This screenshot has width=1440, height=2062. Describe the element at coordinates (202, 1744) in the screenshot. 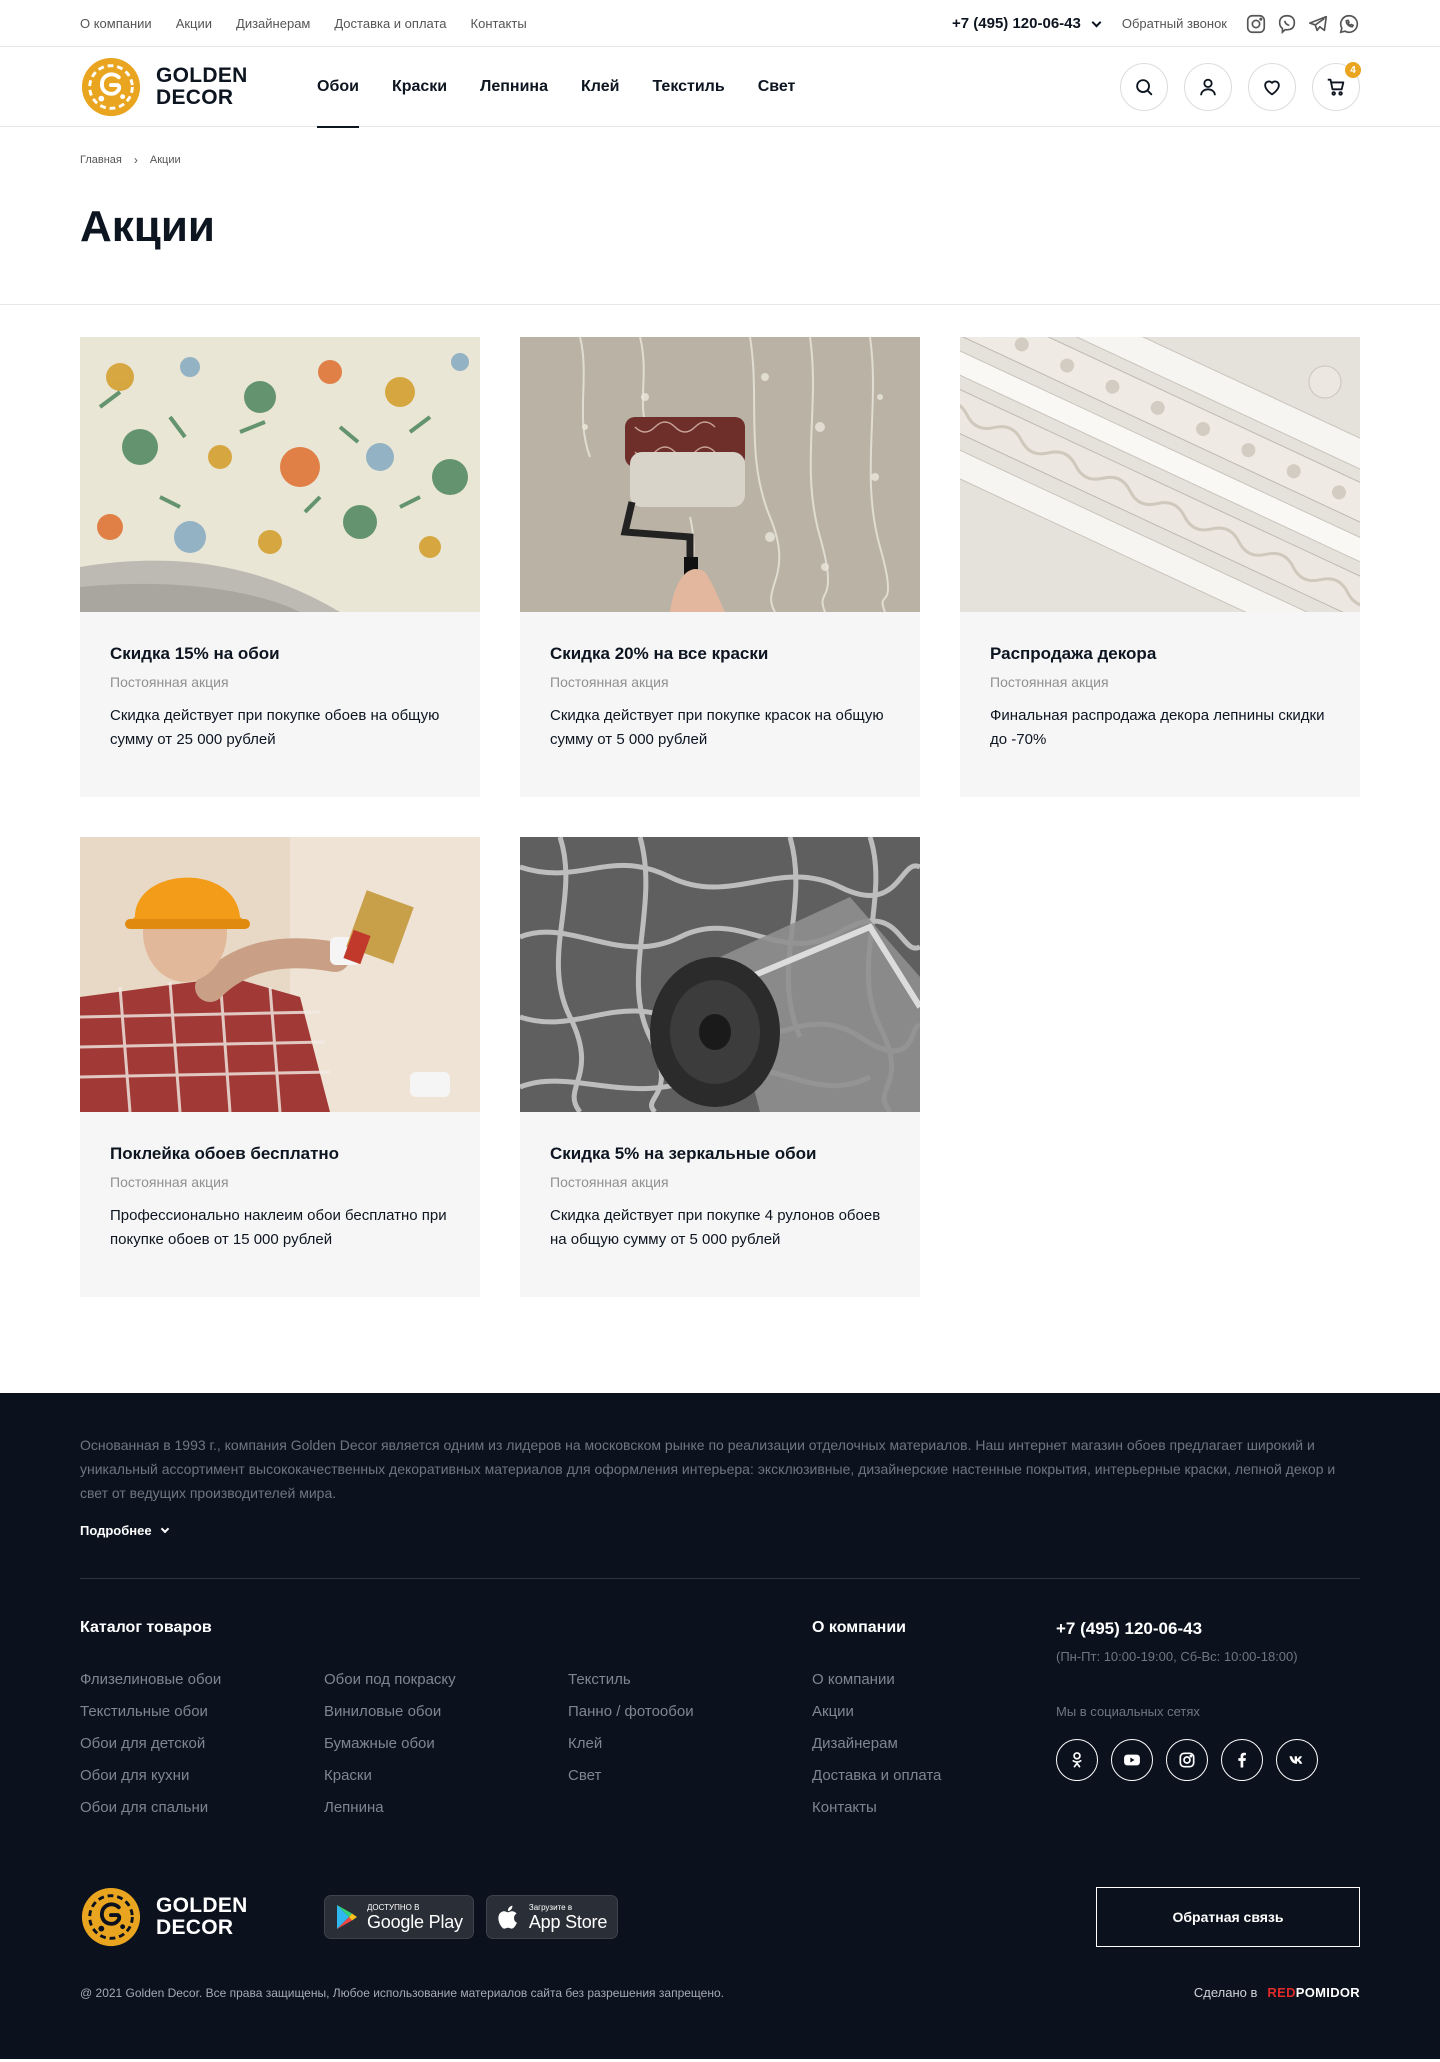

I see `footer-catalog-link: Обои для детской` at that location.